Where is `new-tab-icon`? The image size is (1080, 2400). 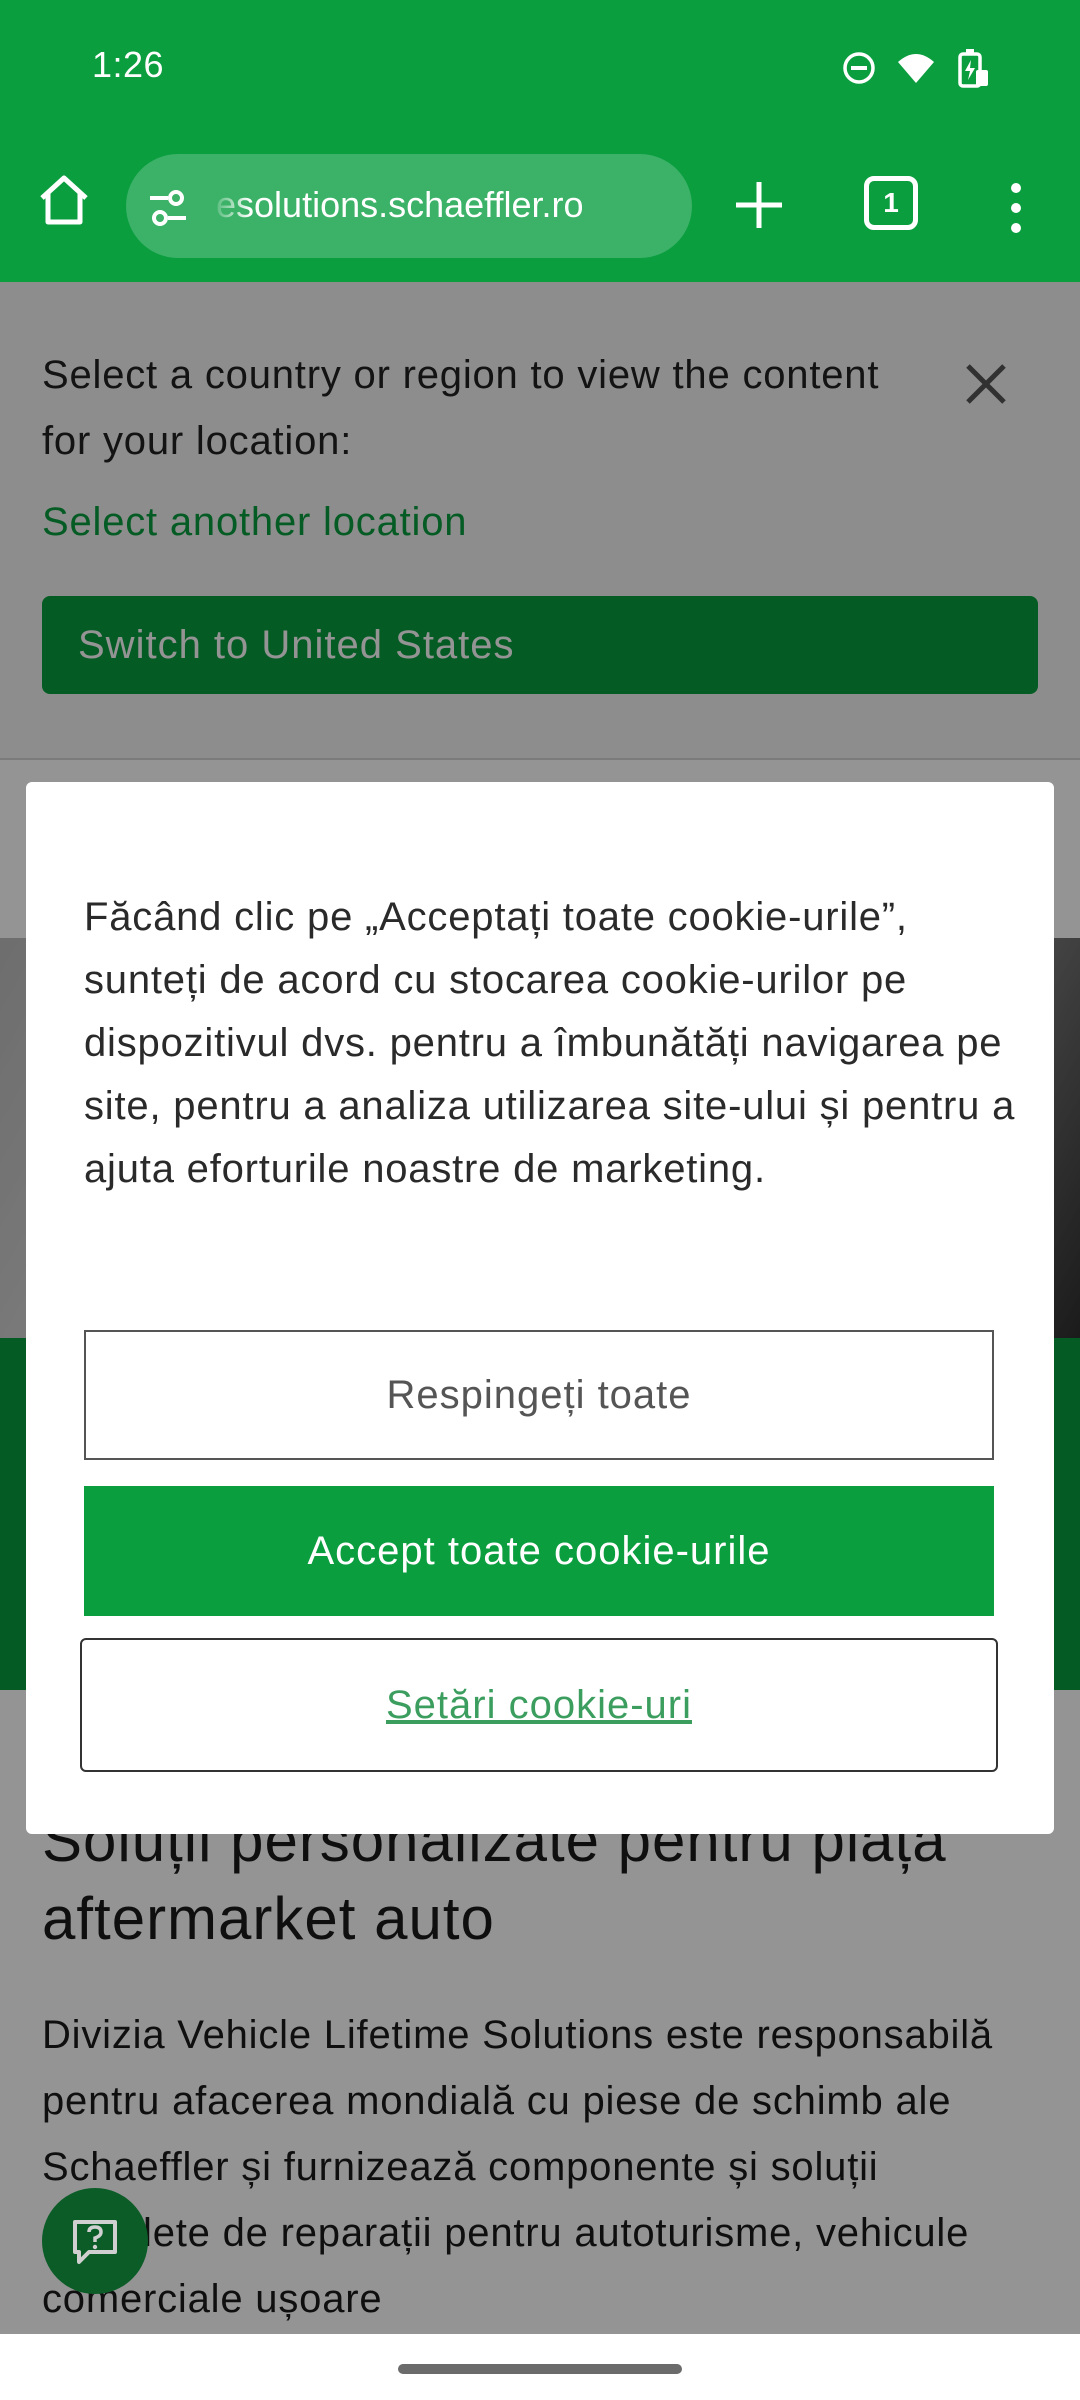 new-tab-icon is located at coordinates (759, 205).